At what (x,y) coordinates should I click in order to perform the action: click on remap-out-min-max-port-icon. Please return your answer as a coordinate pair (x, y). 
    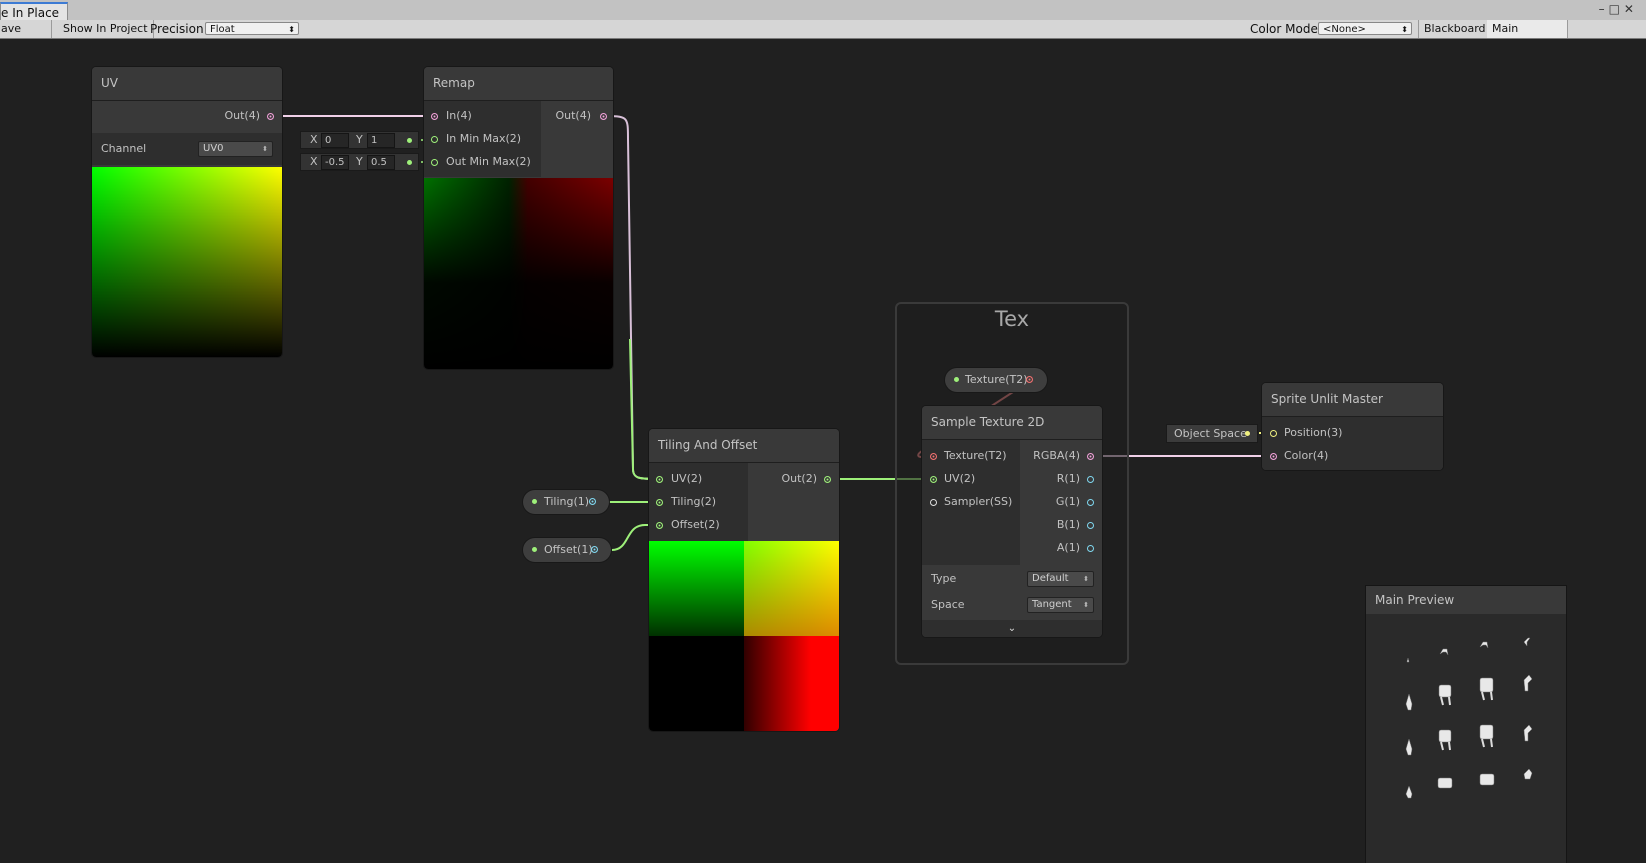
    Looking at the image, I should click on (434, 162).